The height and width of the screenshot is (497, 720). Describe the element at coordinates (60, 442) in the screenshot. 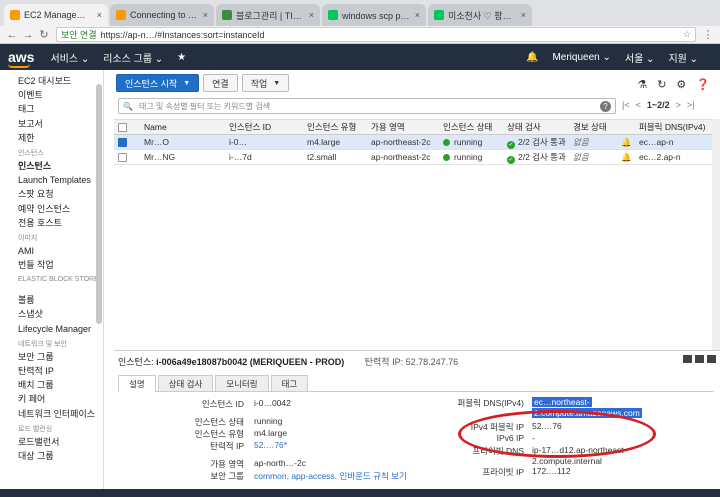

I see `sidebar-item: 로드밸런서` at that location.